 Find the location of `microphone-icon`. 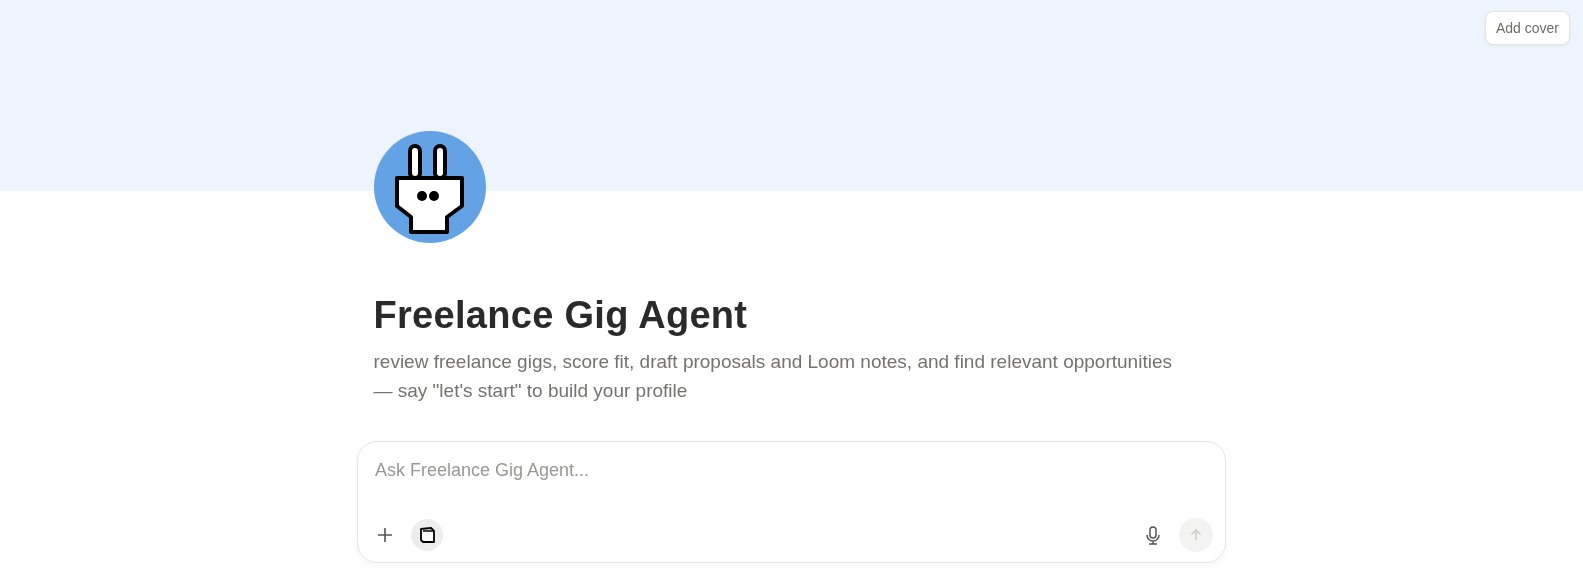

microphone-icon is located at coordinates (1153, 535).